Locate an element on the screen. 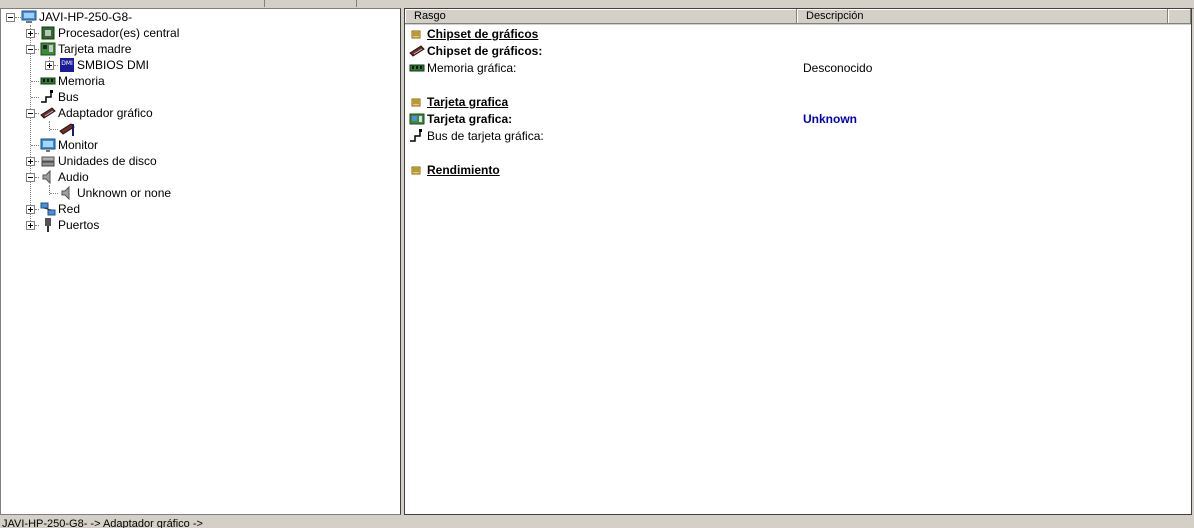 The width and height of the screenshot is (1194, 528). table-row: Chipset de gráficos: is located at coordinates (798, 51).